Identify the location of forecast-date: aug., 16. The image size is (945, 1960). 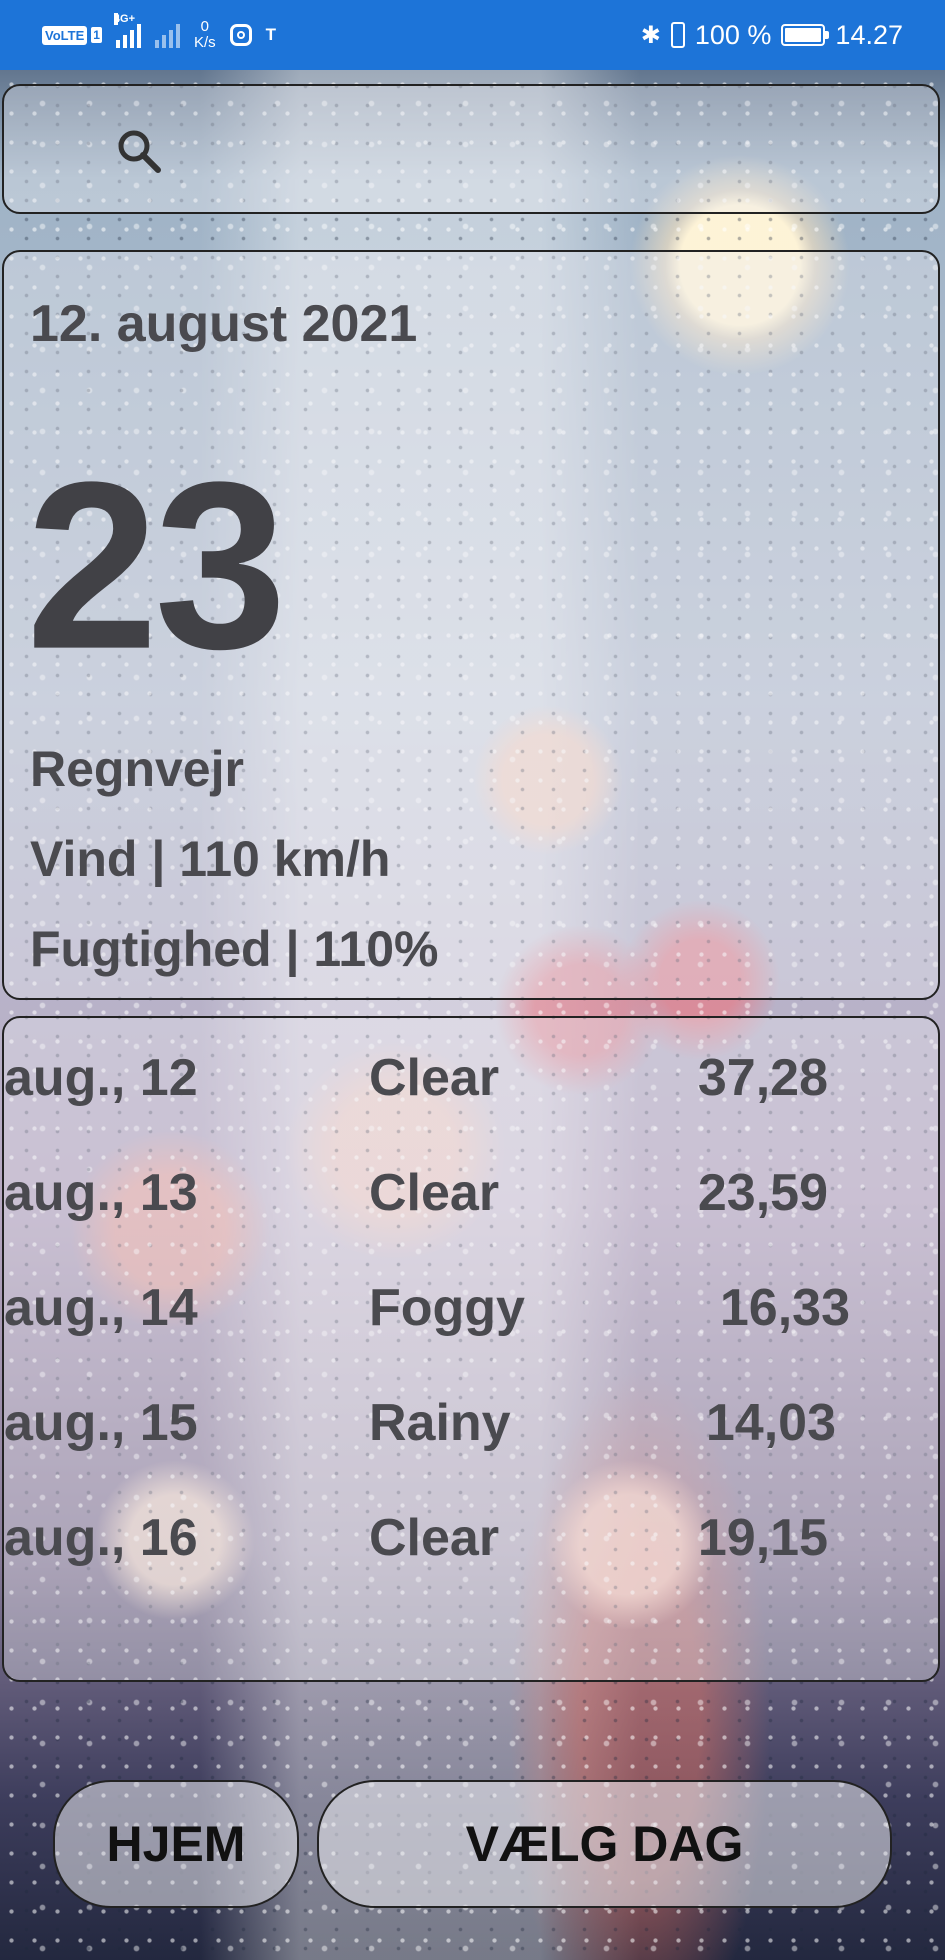
(101, 1538).